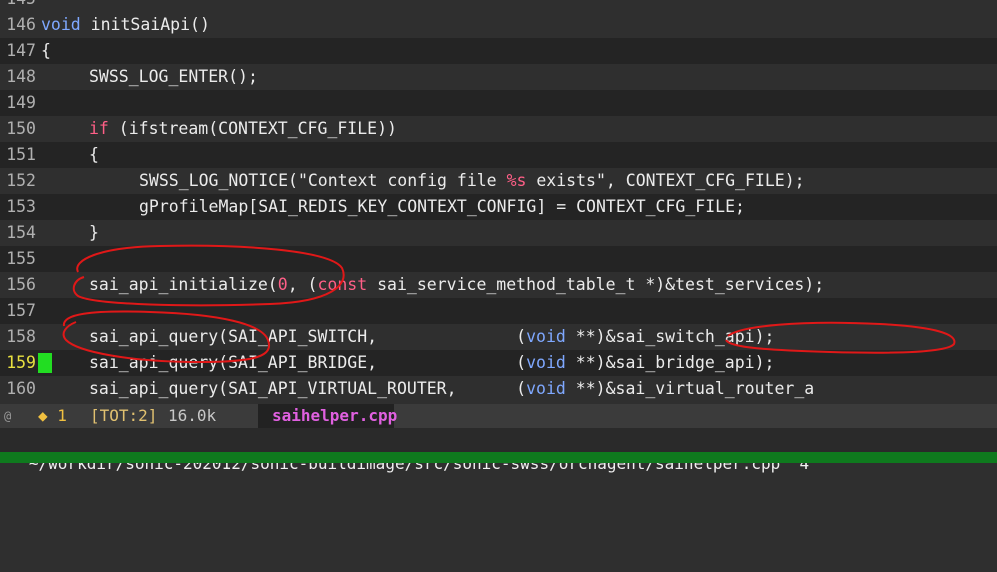  I want to click on code-token: sai_api_initialize(, so click(183, 284).